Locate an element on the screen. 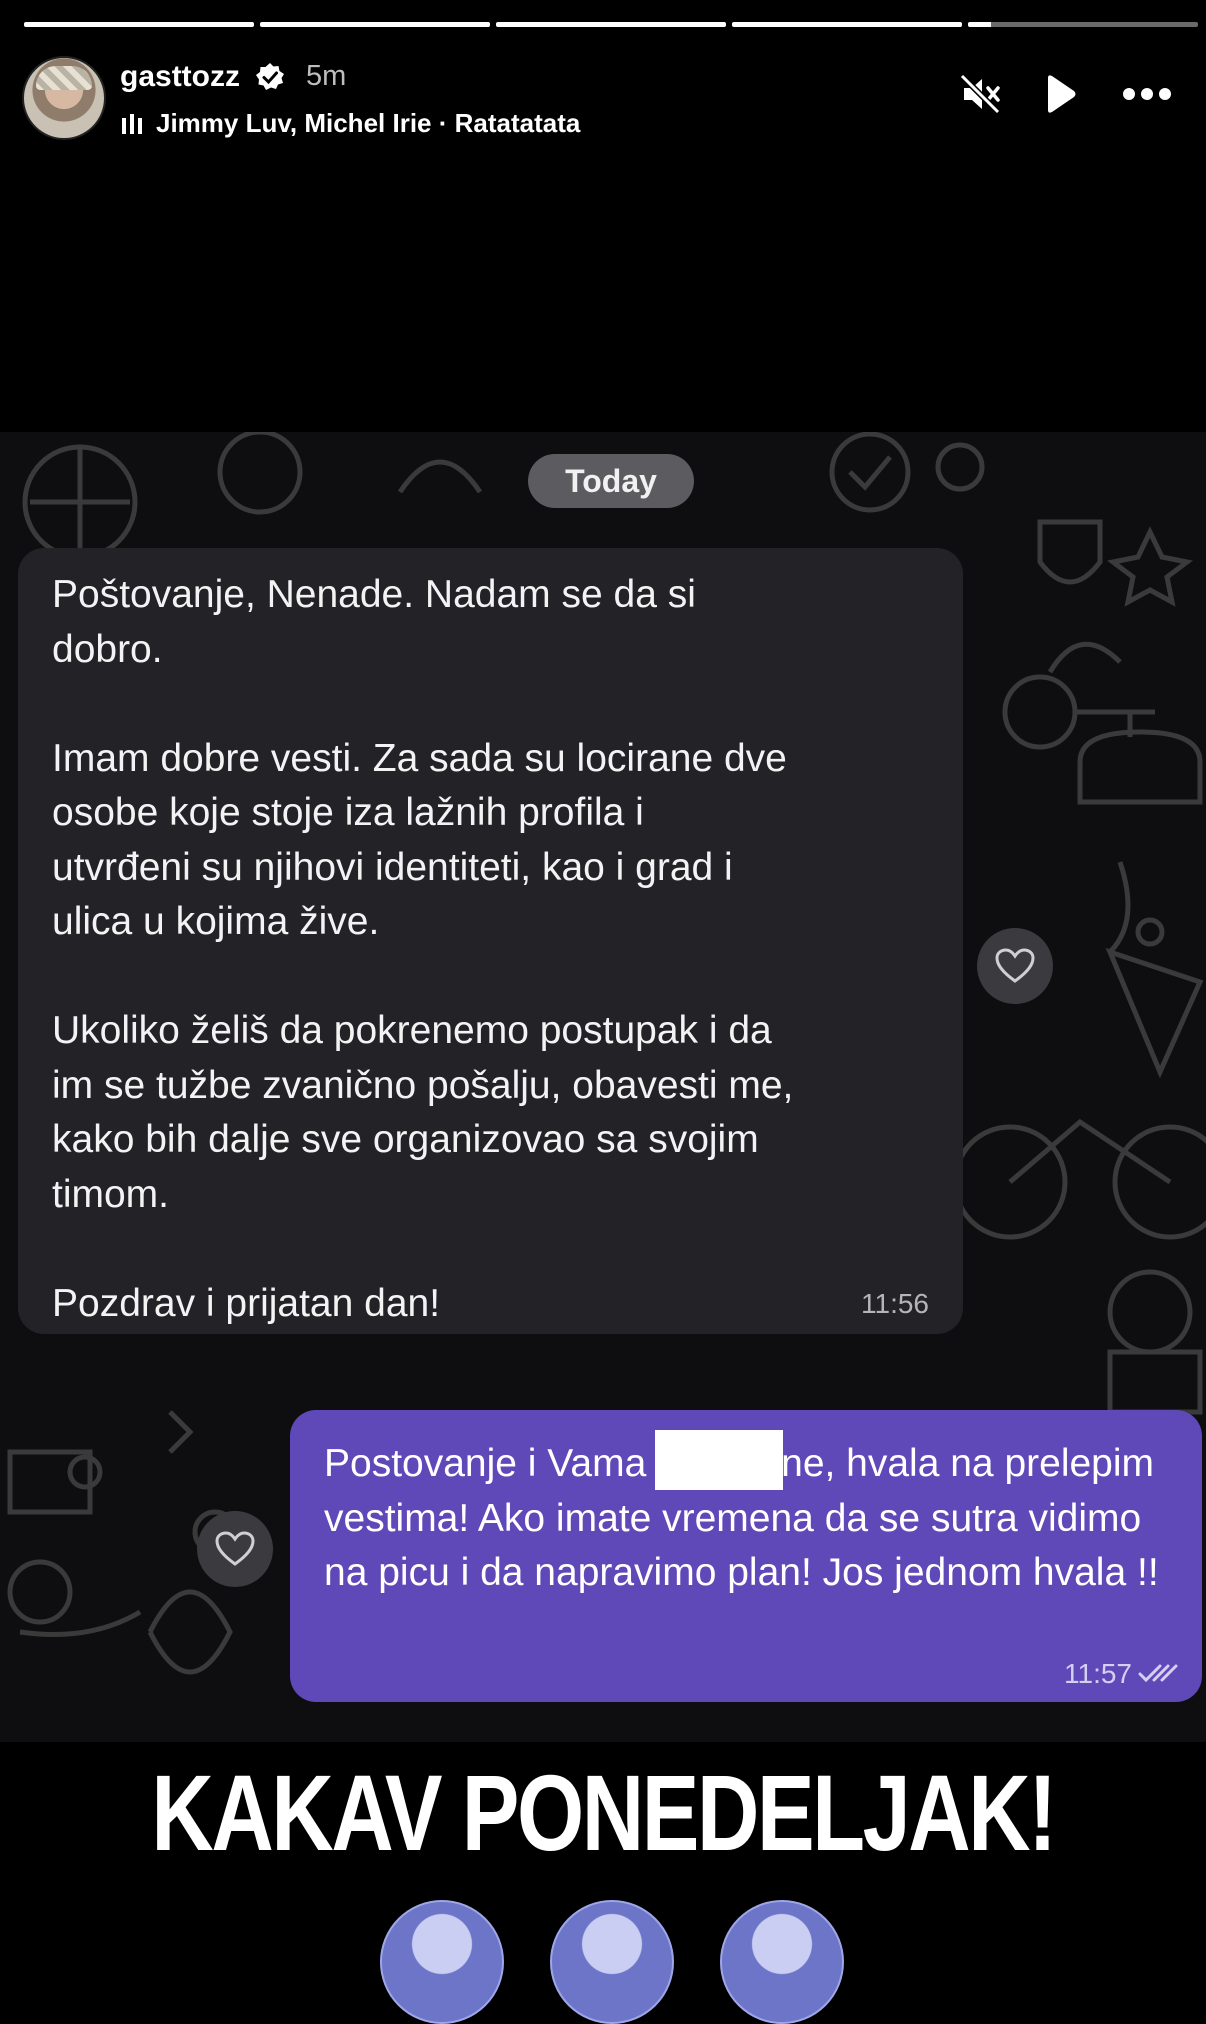  muted-speaker-icon is located at coordinates (980, 94).